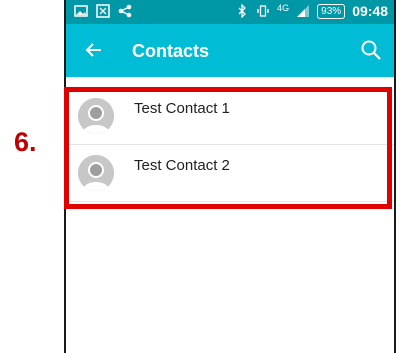 The image size is (400, 353). Describe the element at coordinates (331, 11) in the screenshot. I see `battery-indicator: 93%` at that location.